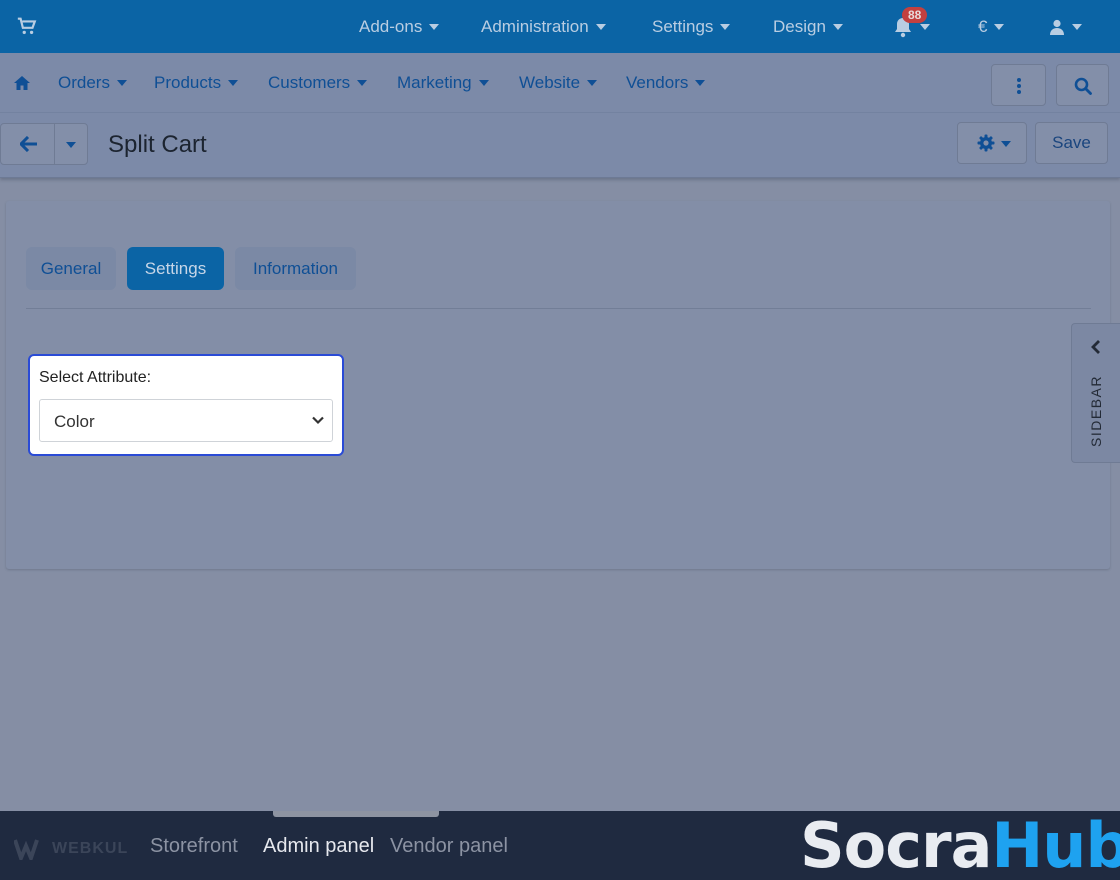 The image size is (1120, 880). What do you see at coordinates (399, 26) in the screenshot?
I see `topnav-addons: Add-ons` at bounding box center [399, 26].